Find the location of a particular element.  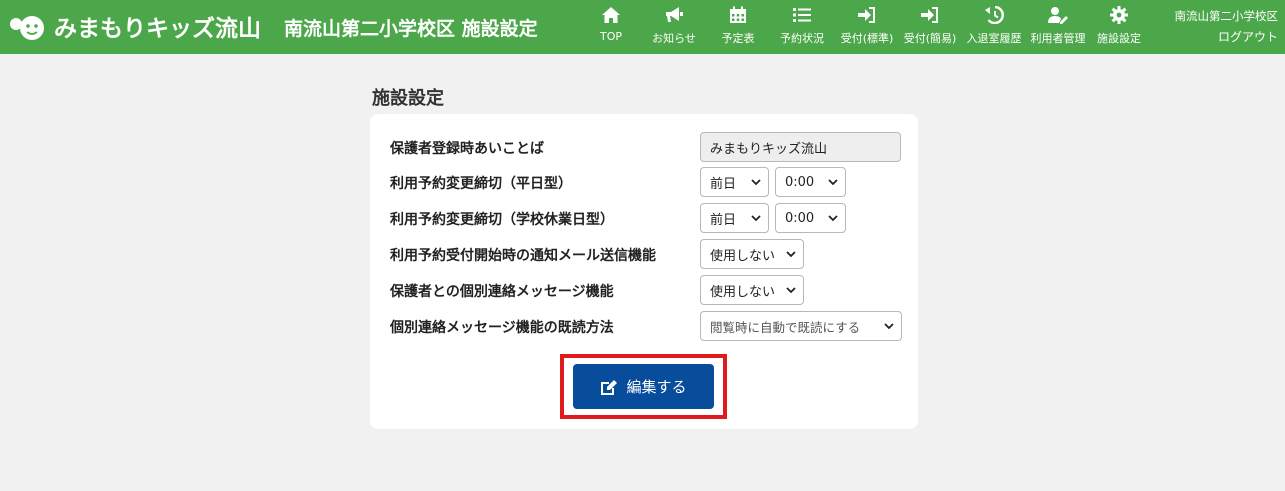

nav-facility-settings: 施設設定 is located at coordinates (1119, 28).